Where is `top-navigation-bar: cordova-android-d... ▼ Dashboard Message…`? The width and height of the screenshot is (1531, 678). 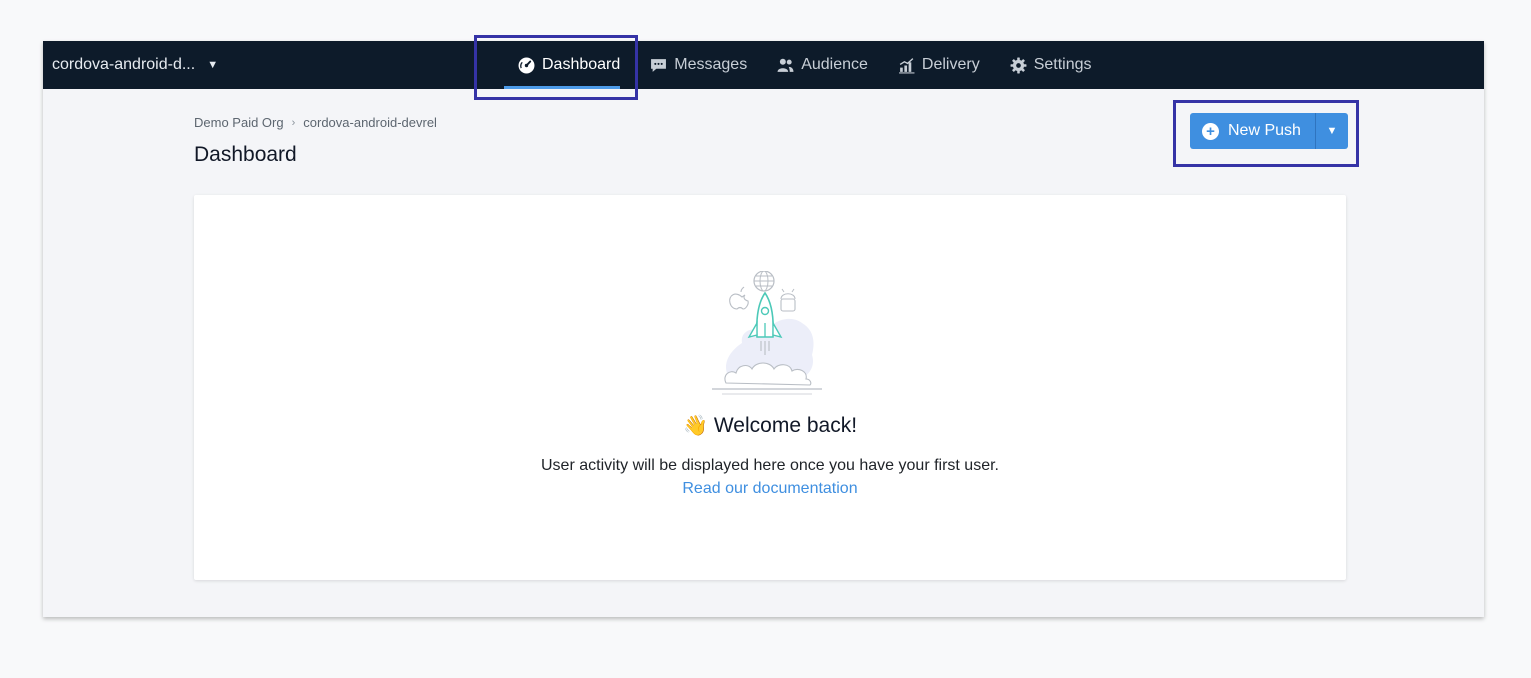
top-navigation-bar: cordova-android-d... ▼ Dashboard Message… is located at coordinates (763, 65).